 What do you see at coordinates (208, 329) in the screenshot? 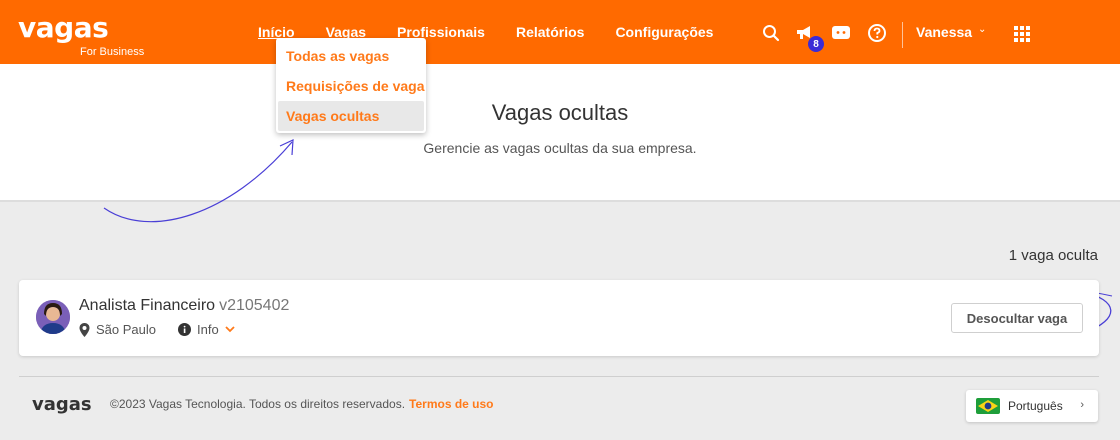
I see `info-toggle-label: Info` at bounding box center [208, 329].